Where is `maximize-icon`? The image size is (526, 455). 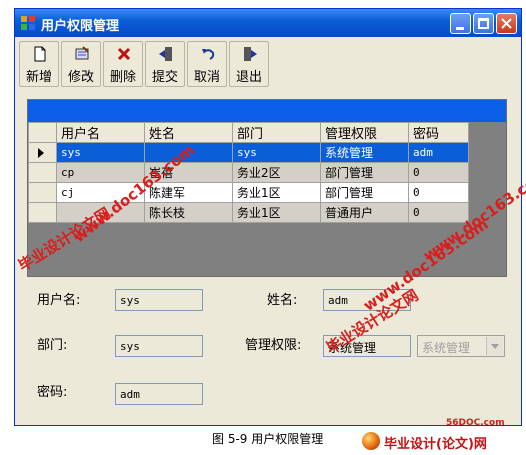
maximize-icon is located at coordinates (483, 23).